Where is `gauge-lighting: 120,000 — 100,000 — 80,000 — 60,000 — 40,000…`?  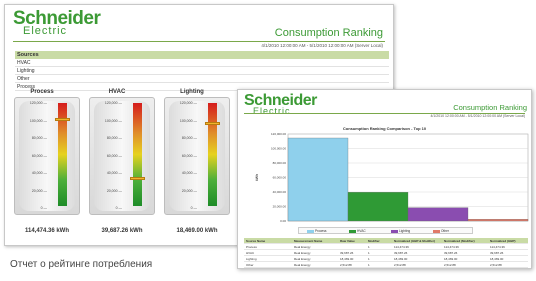
gauge-lighting: 120,000 — 100,000 — 80,000 — 60,000 — 40,000… is located at coordinates (197, 156).